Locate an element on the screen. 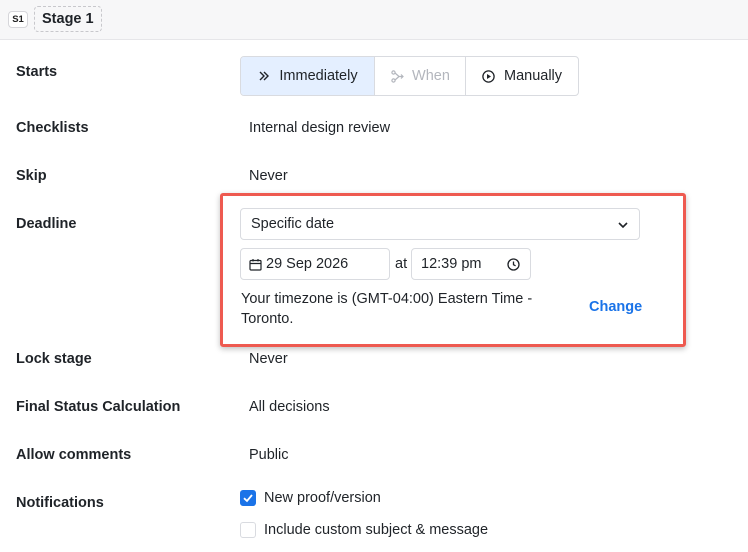 The height and width of the screenshot is (552, 748). deadline-time-value: 12:39 pm is located at coordinates (451, 264).